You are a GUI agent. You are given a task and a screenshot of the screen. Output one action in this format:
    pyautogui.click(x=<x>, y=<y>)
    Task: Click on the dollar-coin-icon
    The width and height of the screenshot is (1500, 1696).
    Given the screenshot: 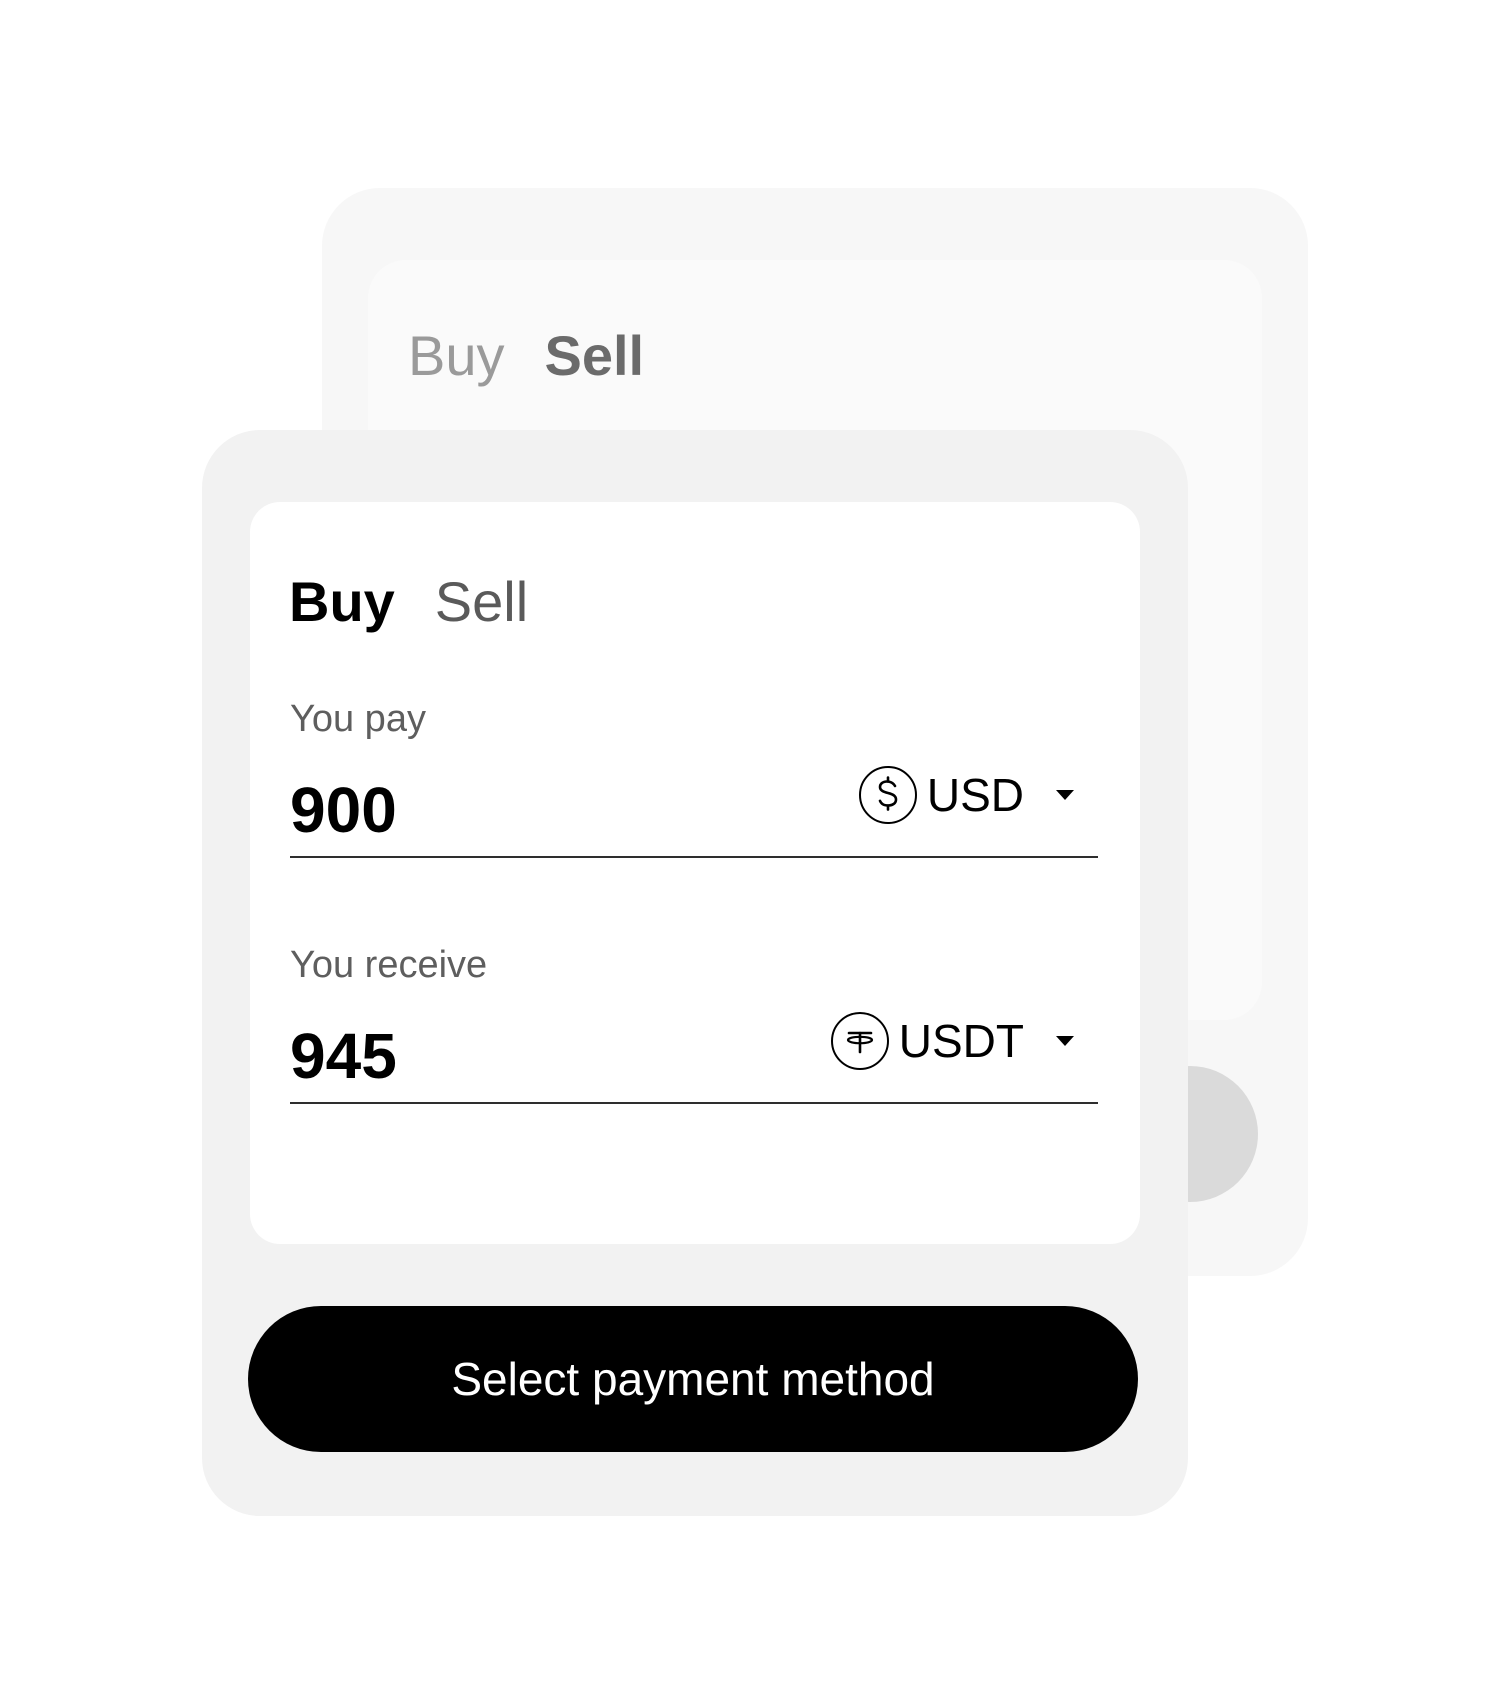 What is the action you would take?
    pyautogui.click(x=887, y=795)
    